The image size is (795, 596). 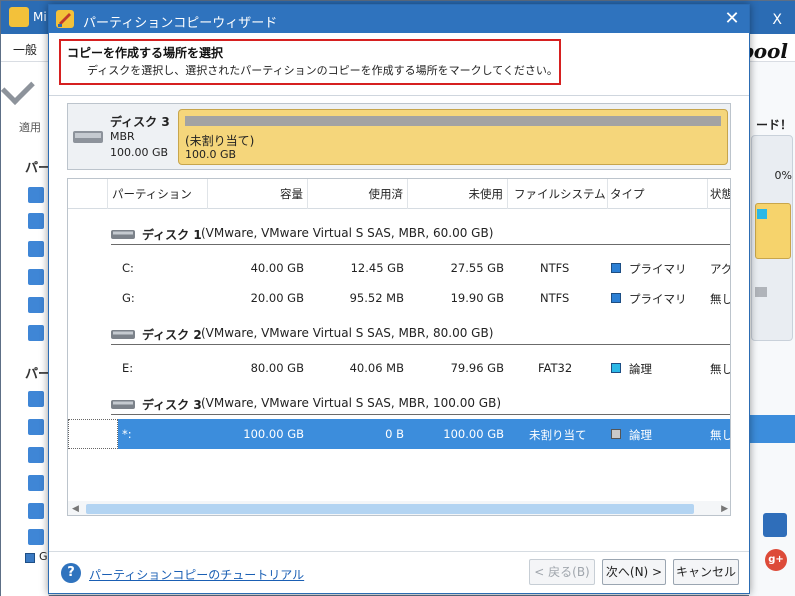 What do you see at coordinates (399, 95) in the screenshot?
I see `header-divider` at bounding box center [399, 95].